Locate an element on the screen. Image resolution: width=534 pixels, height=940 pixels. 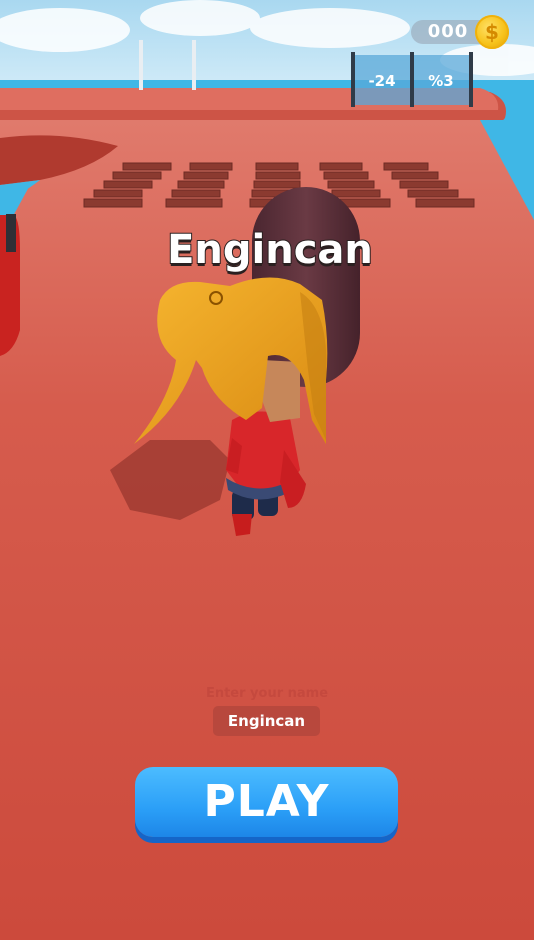
gate-right-label: %3 is located at coordinates (441, 81).